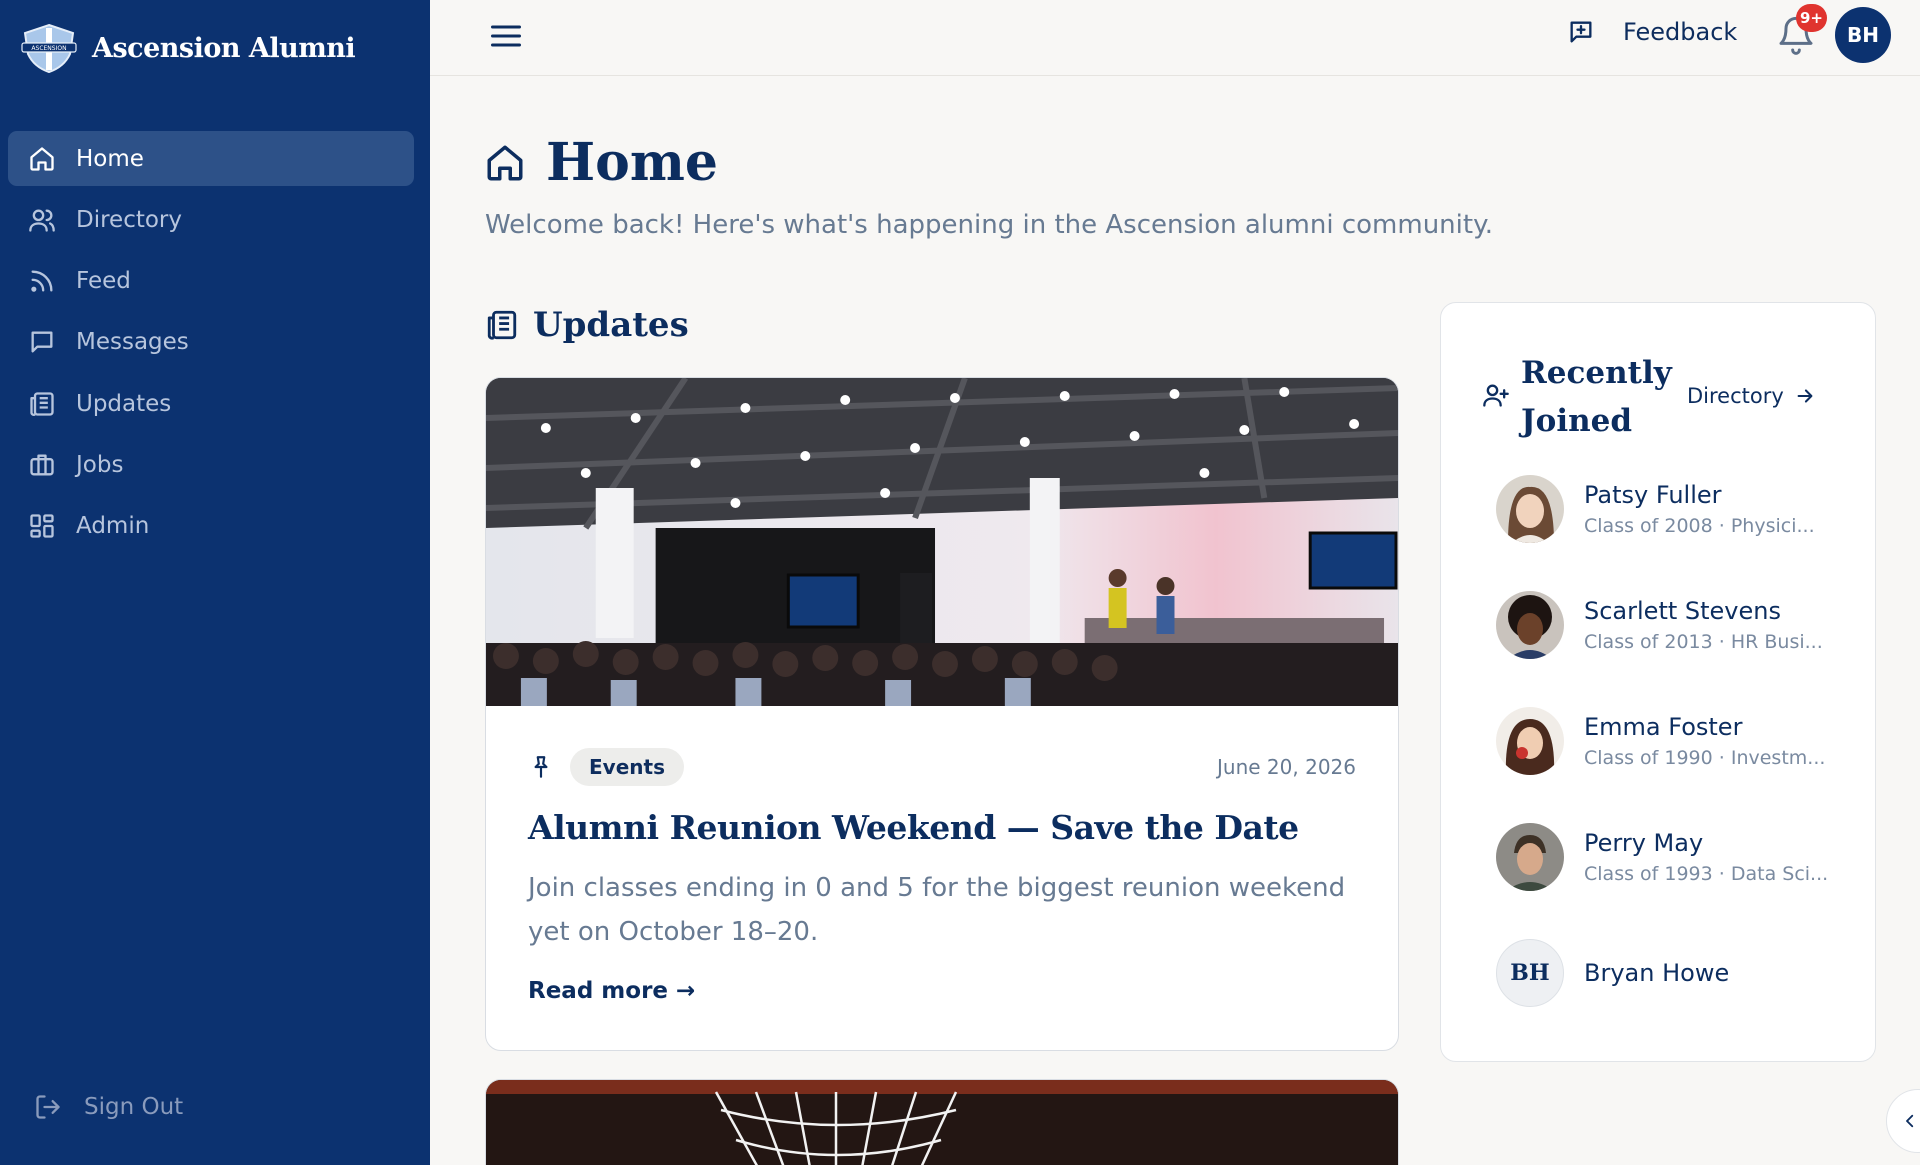 The height and width of the screenshot is (1165, 1920). Describe the element at coordinates (1644, 843) in the screenshot. I see `member-name: Perry May` at that location.